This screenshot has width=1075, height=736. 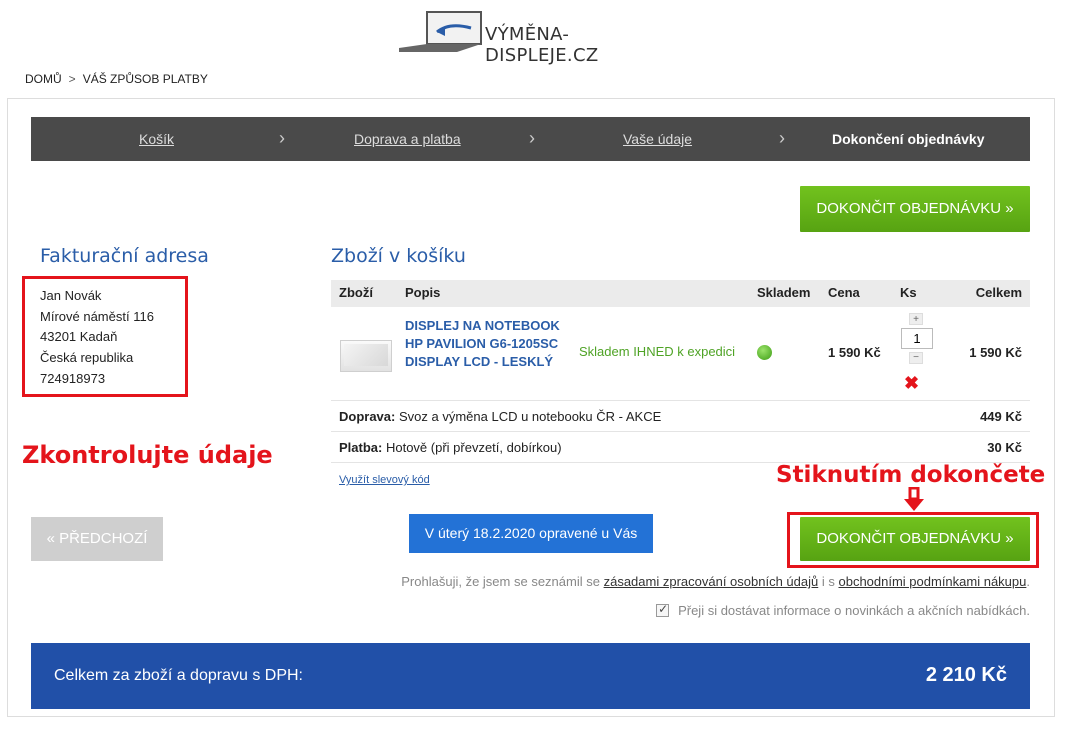 I want to click on billing-phone: 724918973, so click(x=73, y=378).